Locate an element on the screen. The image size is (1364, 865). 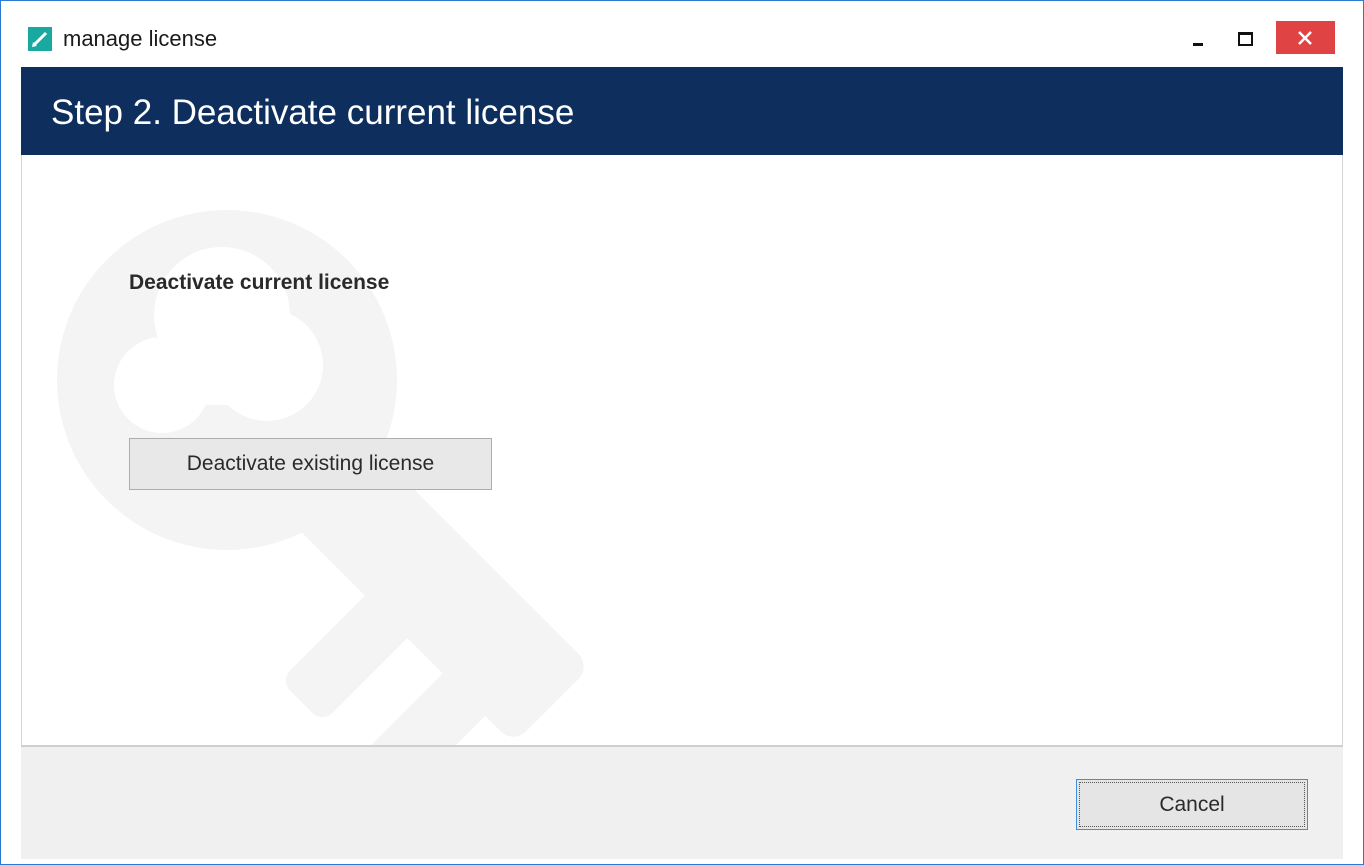
wizard-header: Step 2. Deactivate current license is located at coordinates (682, 111).